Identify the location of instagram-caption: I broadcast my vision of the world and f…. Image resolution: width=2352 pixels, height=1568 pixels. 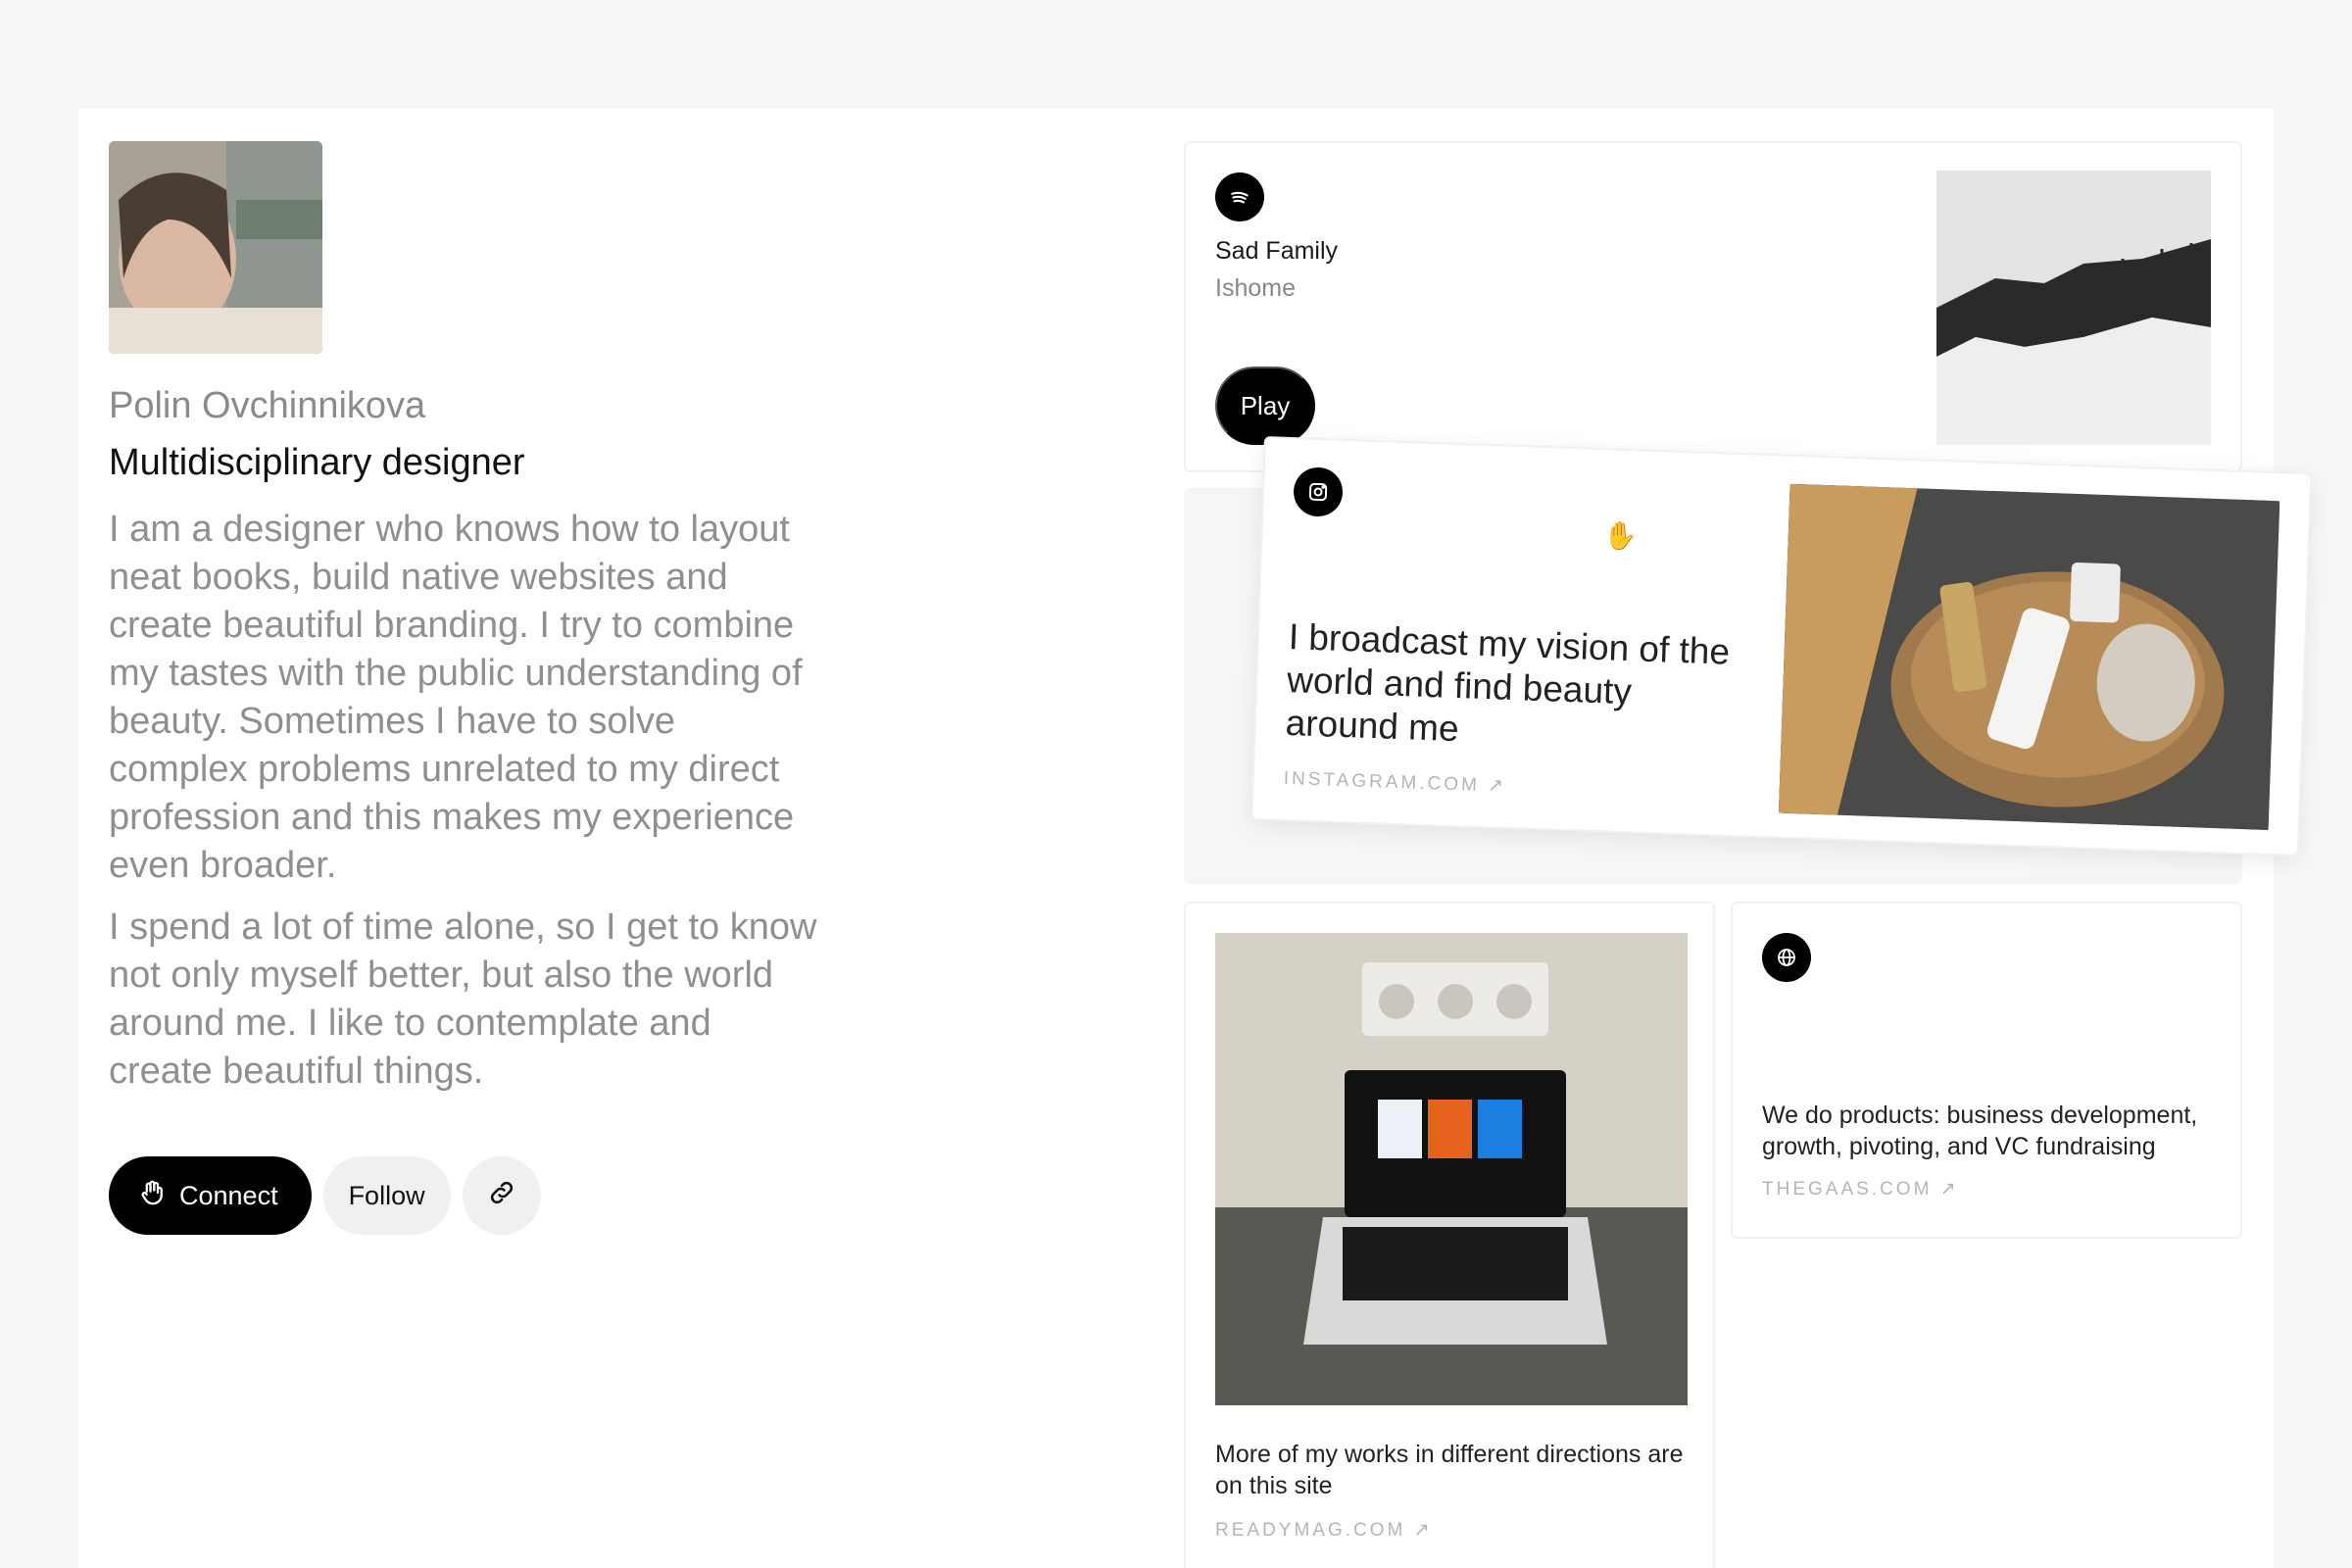
(1508, 683).